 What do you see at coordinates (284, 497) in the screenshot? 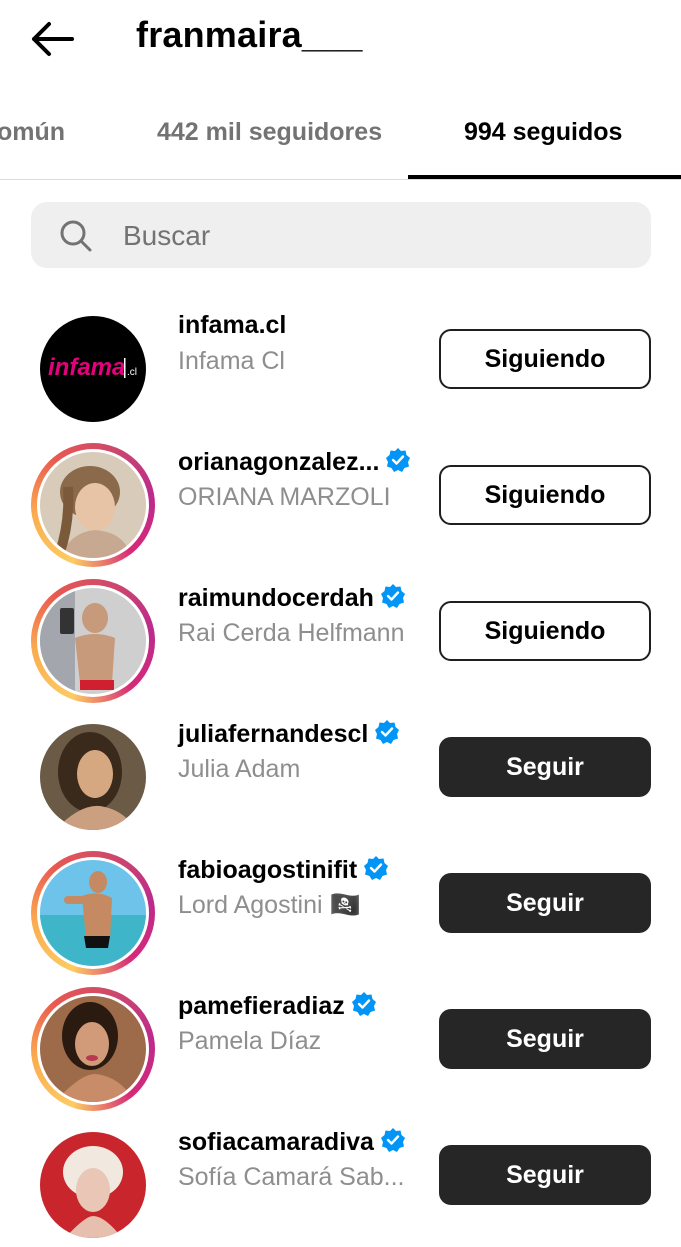
I see `account-fullname: ORIANA MARZOLI` at bounding box center [284, 497].